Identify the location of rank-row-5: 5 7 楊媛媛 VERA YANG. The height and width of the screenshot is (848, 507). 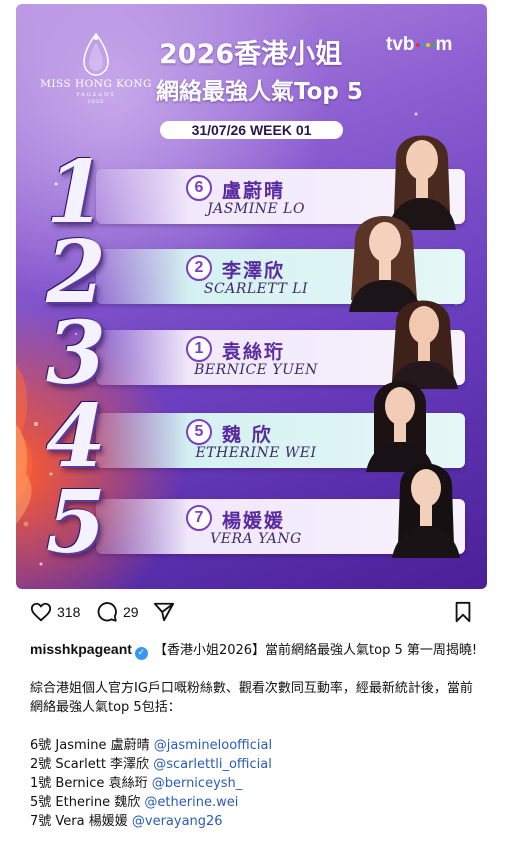
(251, 515).